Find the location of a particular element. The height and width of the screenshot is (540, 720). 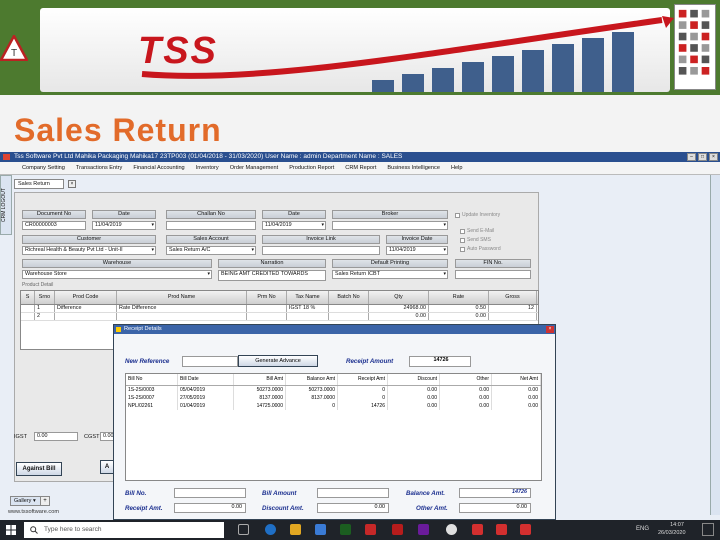

warehouse-select: Warehouse Store is located at coordinates (117, 274).